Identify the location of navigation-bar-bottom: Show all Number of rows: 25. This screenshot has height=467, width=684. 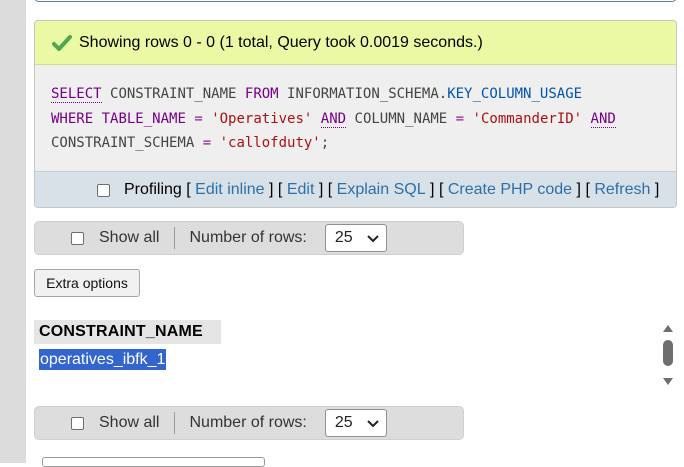
(249, 423).